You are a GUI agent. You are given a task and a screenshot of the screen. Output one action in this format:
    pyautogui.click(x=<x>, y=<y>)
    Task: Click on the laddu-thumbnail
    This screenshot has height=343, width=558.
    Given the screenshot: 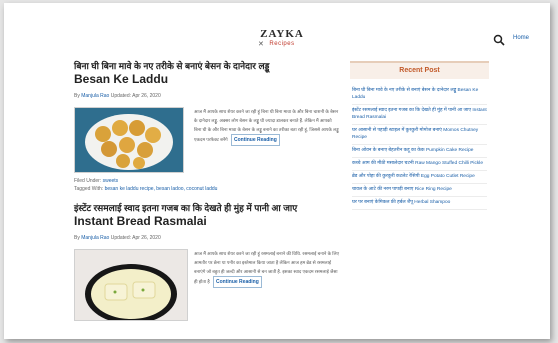 What is the action you would take?
    pyautogui.click(x=129, y=140)
    